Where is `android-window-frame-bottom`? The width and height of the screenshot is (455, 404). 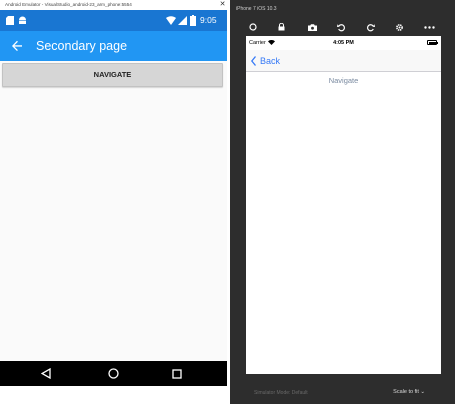
android-window-frame-bottom is located at coordinates (113, 395).